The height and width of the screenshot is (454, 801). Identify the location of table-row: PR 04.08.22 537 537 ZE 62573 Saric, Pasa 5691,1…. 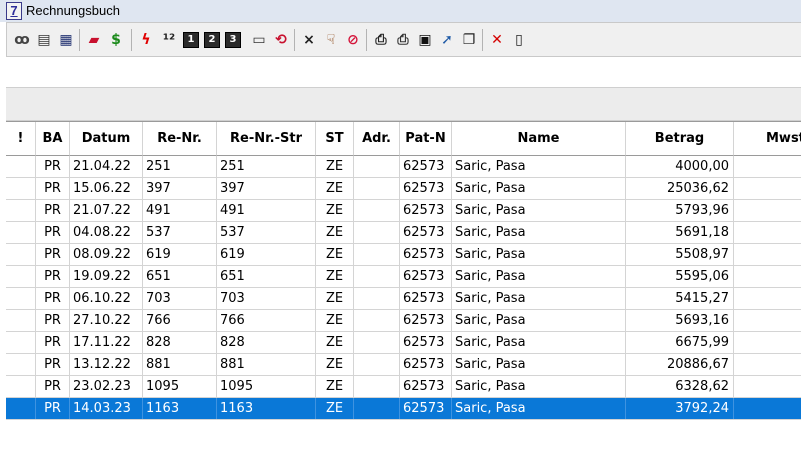
(403, 233).